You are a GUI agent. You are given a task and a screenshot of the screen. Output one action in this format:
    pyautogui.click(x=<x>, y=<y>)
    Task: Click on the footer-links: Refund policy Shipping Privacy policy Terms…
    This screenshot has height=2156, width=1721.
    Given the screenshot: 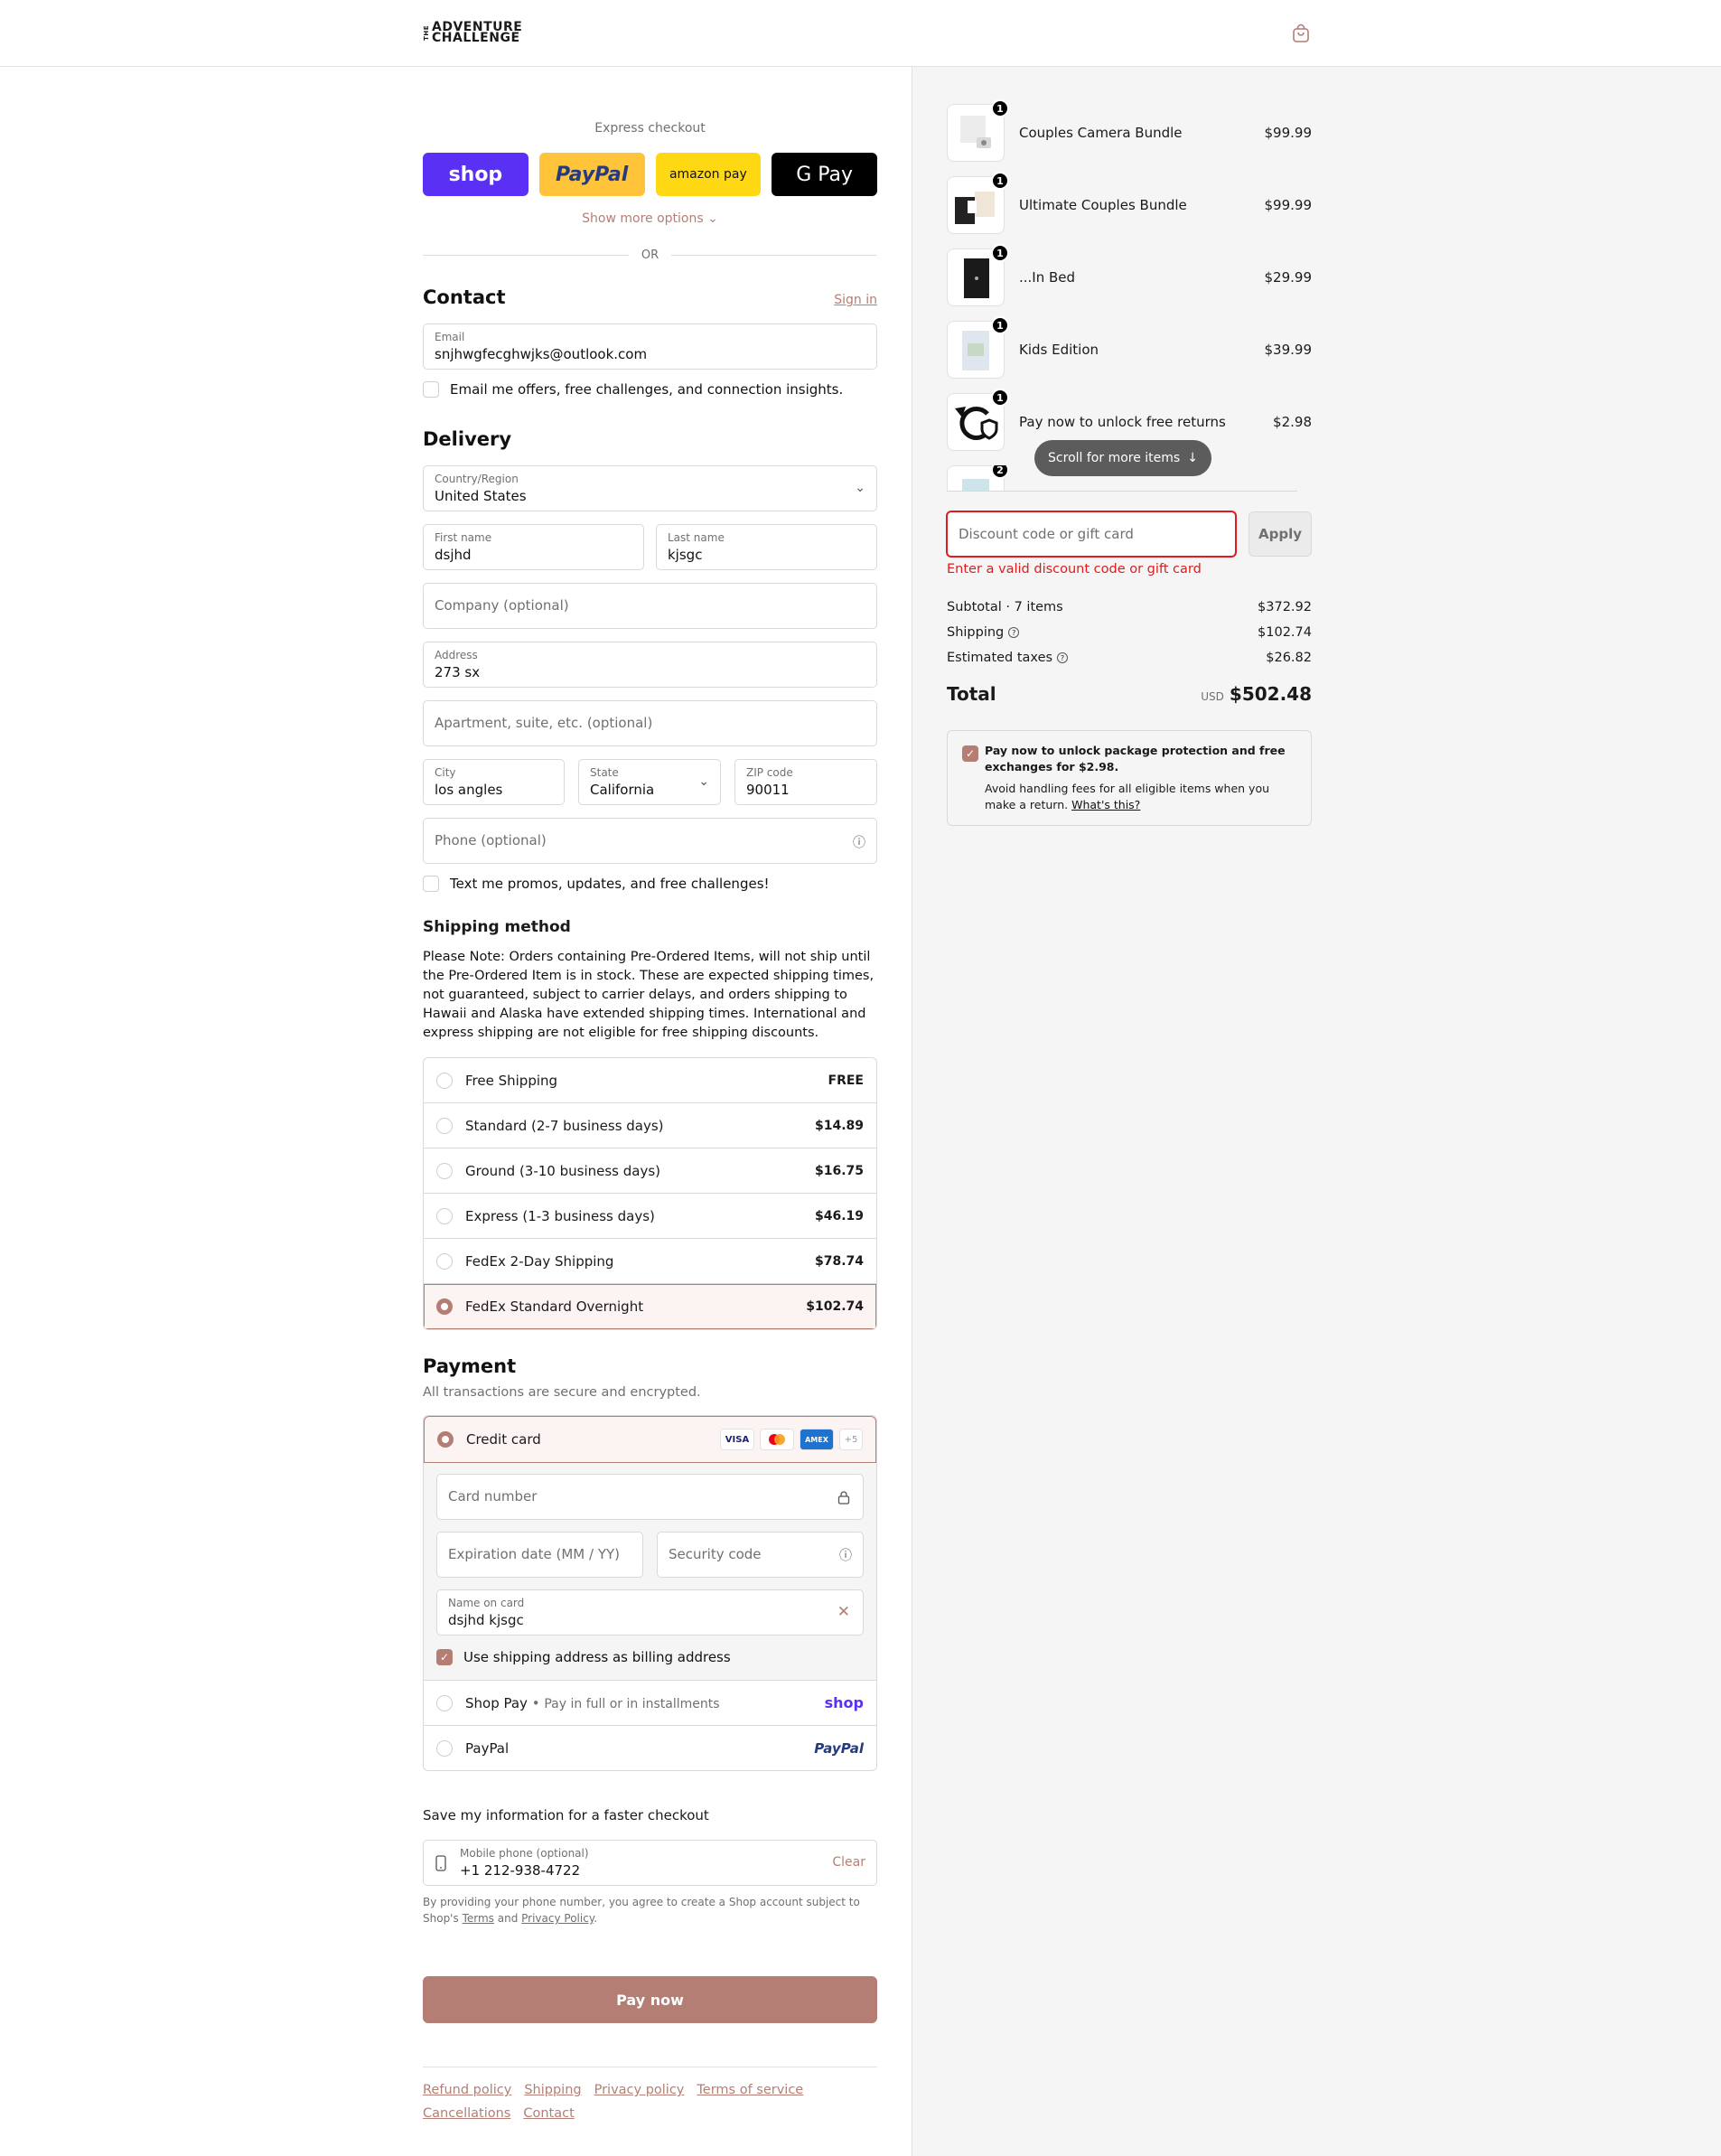 What is the action you would take?
    pyautogui.click(x=650, y=2101)
    